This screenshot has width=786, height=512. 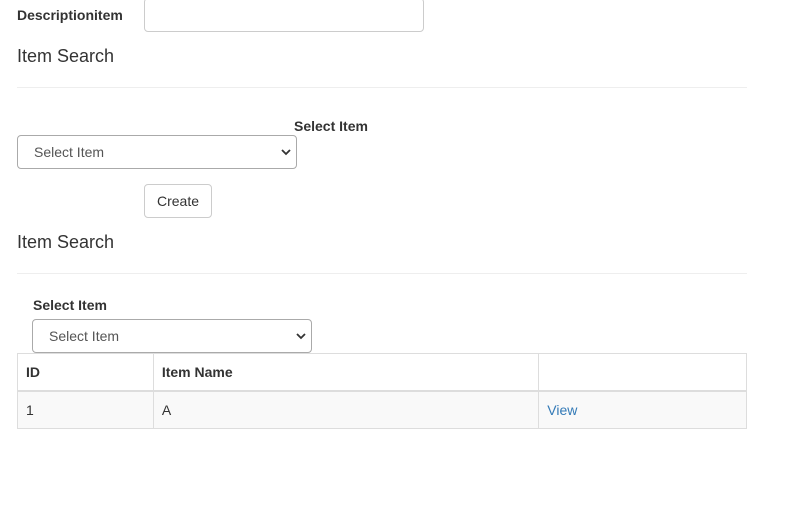 I want to click on view-link: View, so click(x=562, y=410).